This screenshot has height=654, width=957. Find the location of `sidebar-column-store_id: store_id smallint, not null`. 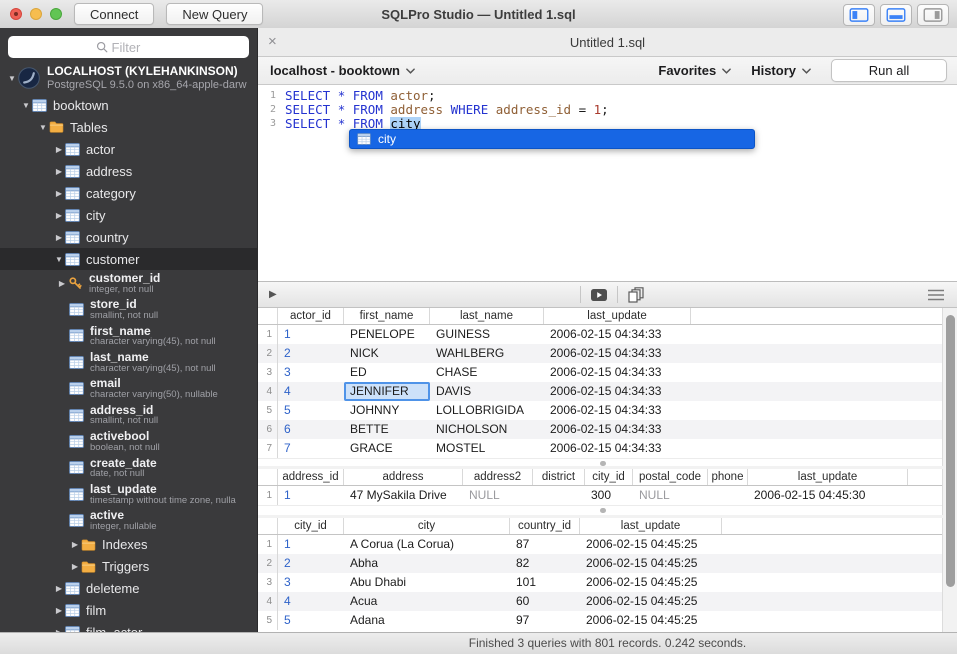

sidebar-column-store_id: store_id smallint, not null is located at coordinates (128, 309).